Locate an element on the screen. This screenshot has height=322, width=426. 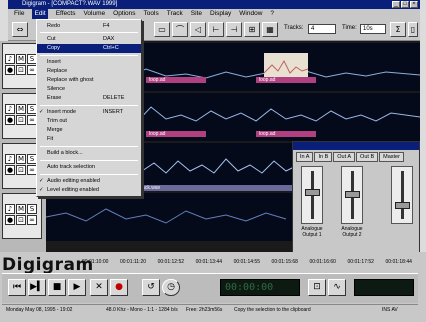
tool-scrub-icon: ◁ is located at coordinates (198, 29).